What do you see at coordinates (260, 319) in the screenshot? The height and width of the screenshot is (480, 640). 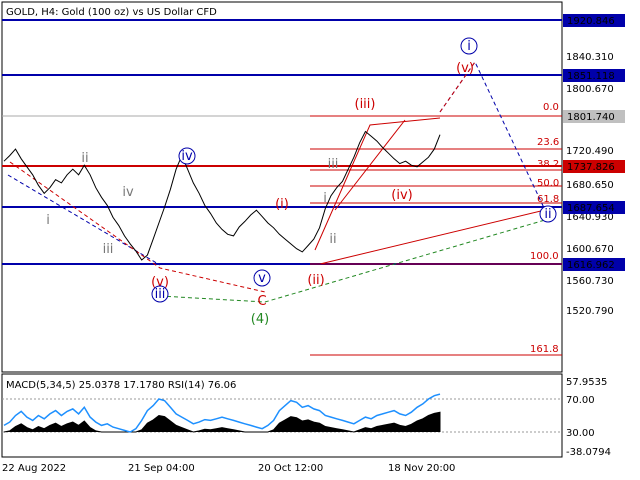 I see `wave-label: (4)` at bounding box center [260, 319].